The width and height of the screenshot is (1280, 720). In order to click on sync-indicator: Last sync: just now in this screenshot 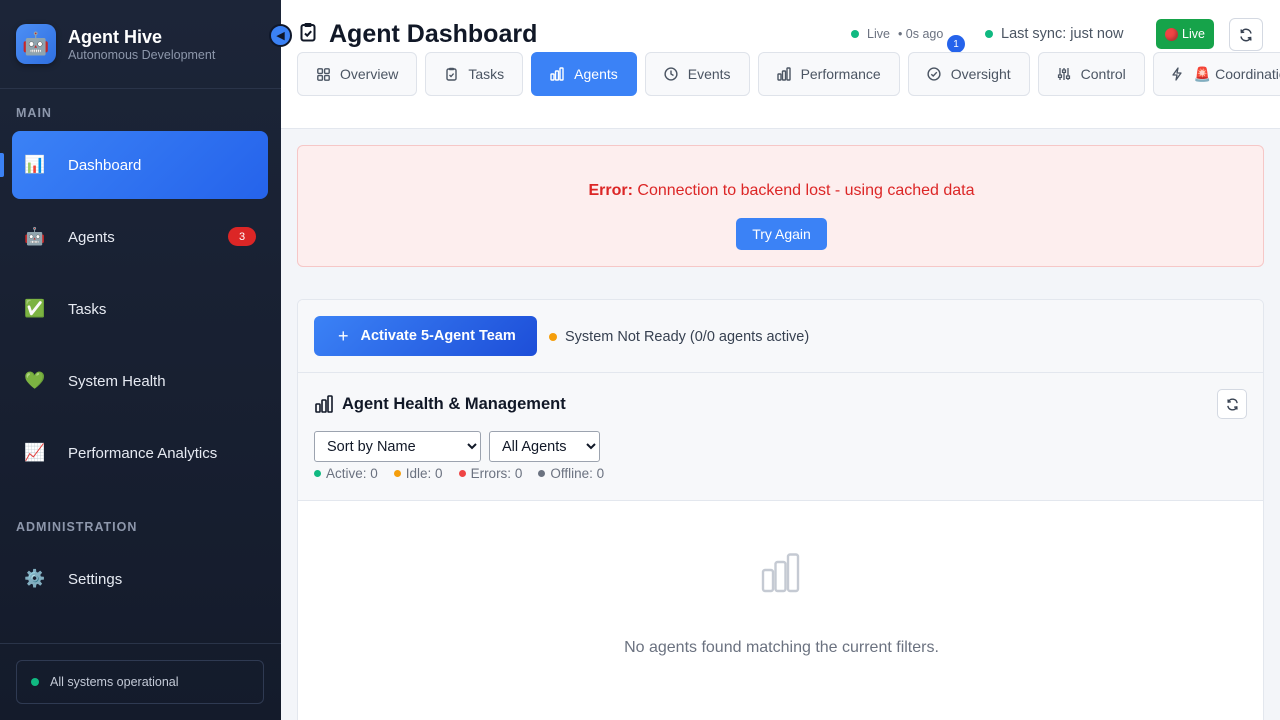, I will do `click(1054, 34)`.